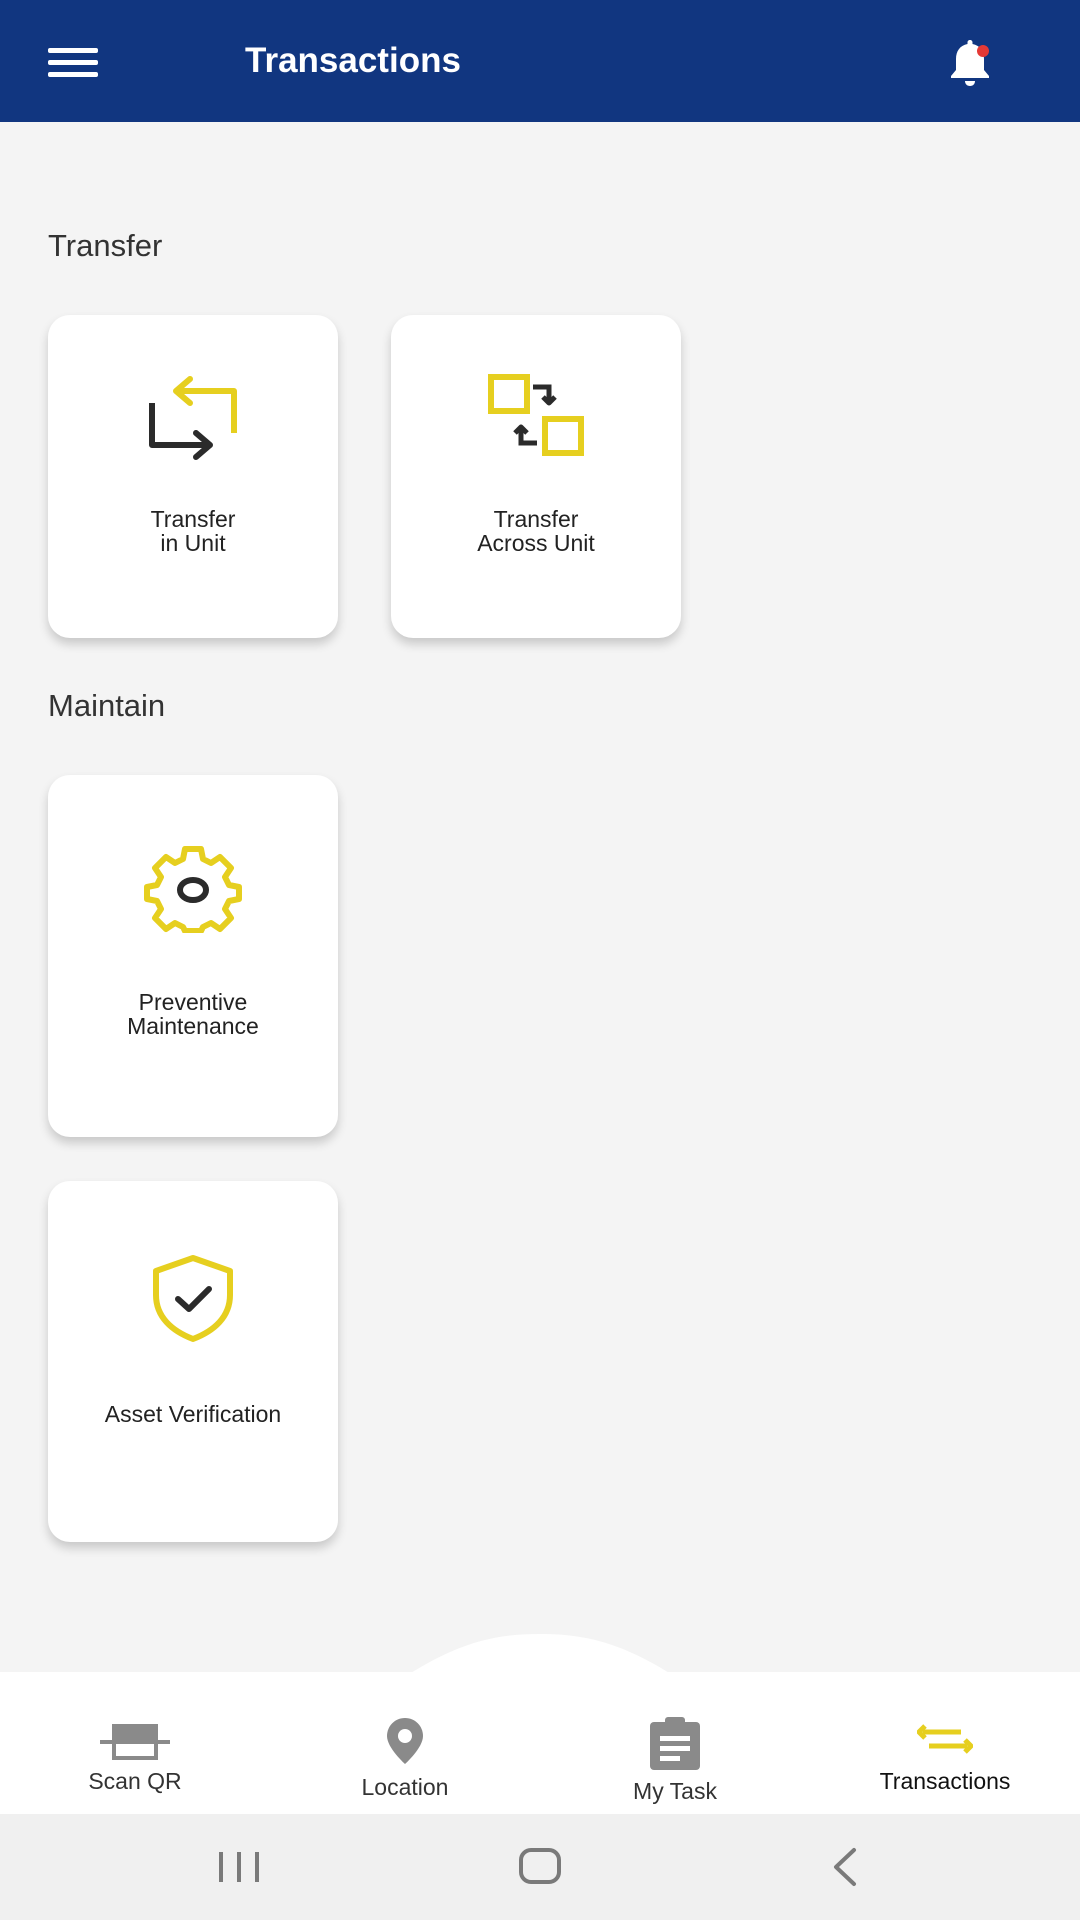 The image size is (1080, 1920). Describe the element at coordinates (675, 1745) in the screenshot. I see `clipboard-icon` at that location.